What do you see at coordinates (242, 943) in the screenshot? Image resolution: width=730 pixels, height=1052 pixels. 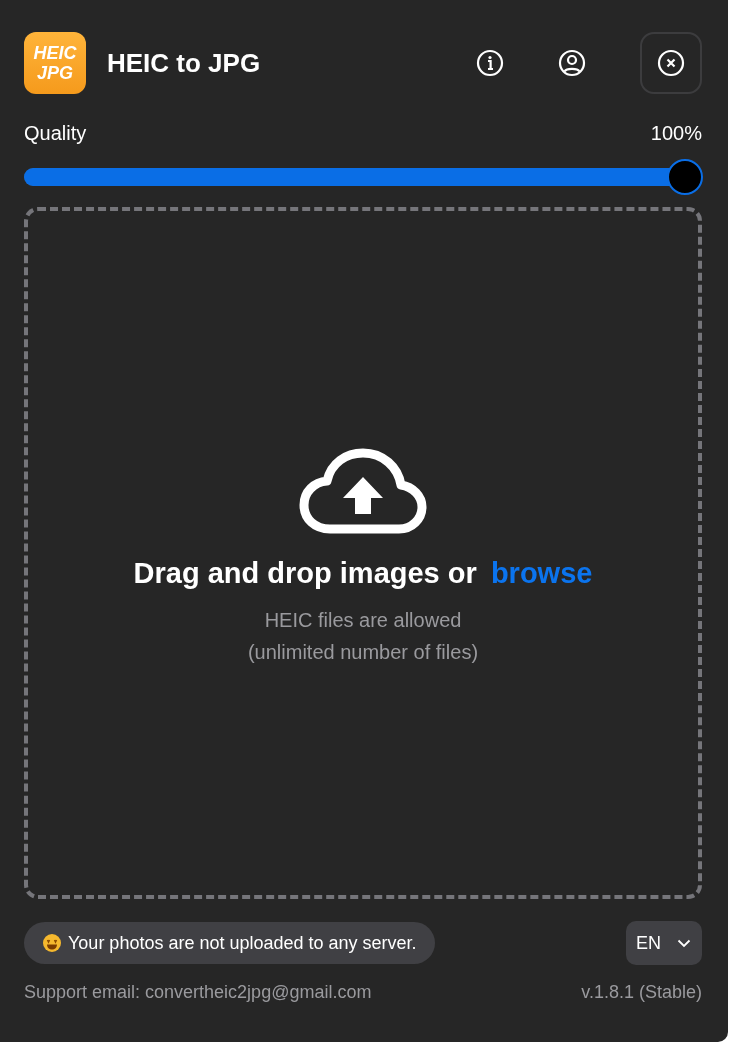 I see `notice-text: Your photos are not uploaded to any server.` at bounding box center [242, 943].